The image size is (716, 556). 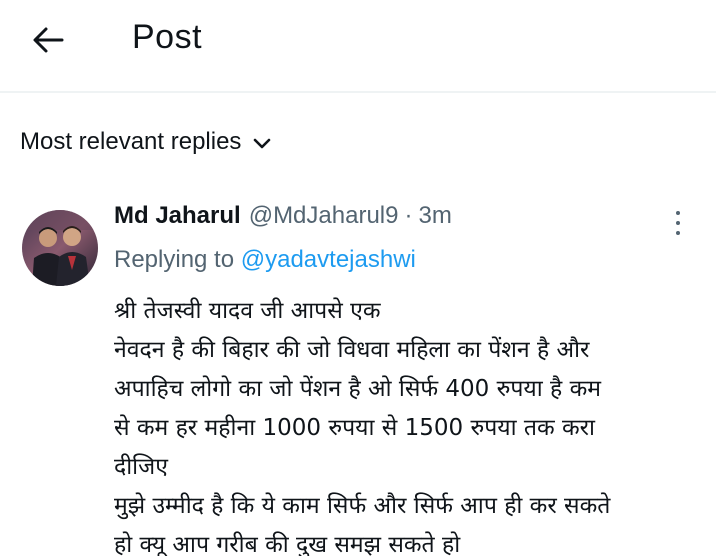 What do you see at coordinates (262, 143) in the screenshot?
I see `chevron-down-icon` at bounding box center [262, 143].